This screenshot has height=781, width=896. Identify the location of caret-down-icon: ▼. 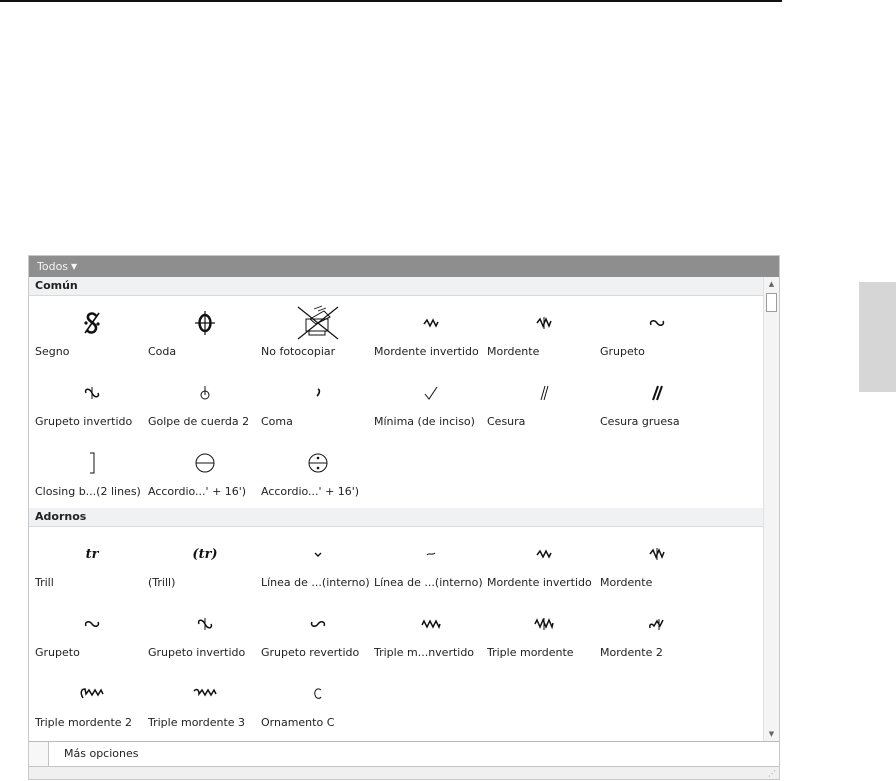
(74, 266).